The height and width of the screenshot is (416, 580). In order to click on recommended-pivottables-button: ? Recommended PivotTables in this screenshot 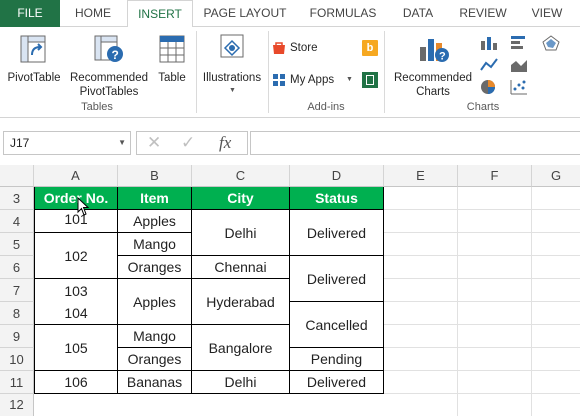, I will do `click(109, 64)`.